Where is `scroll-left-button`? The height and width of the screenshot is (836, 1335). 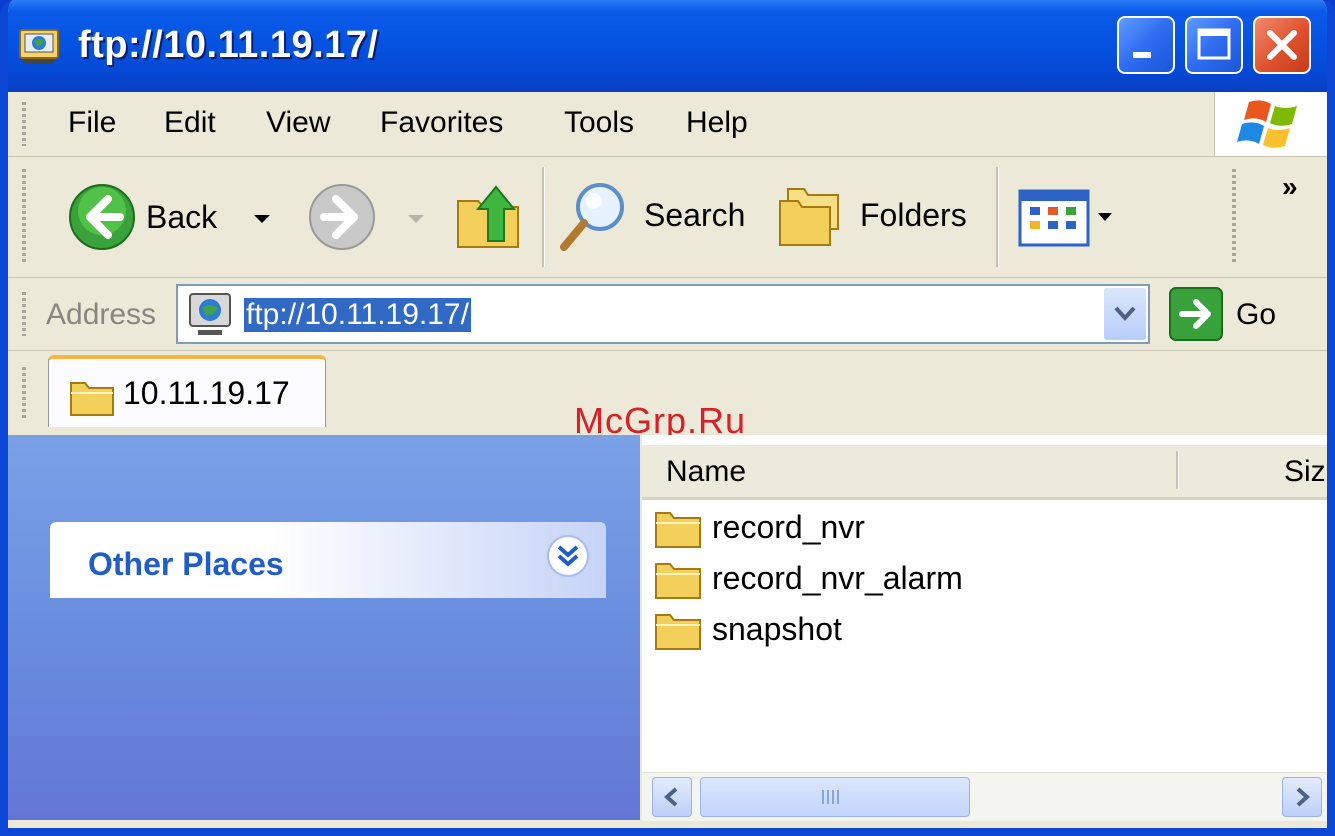
scroll-left-button is located at coordinates (672, 797).